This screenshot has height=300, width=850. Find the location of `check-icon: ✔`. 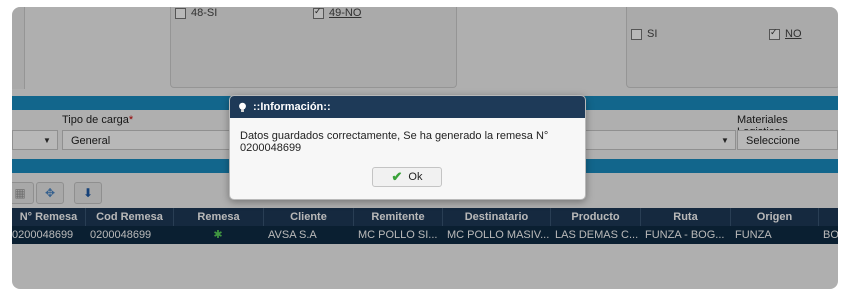

check-icon: ✔ is located at coordinates (397, 176).